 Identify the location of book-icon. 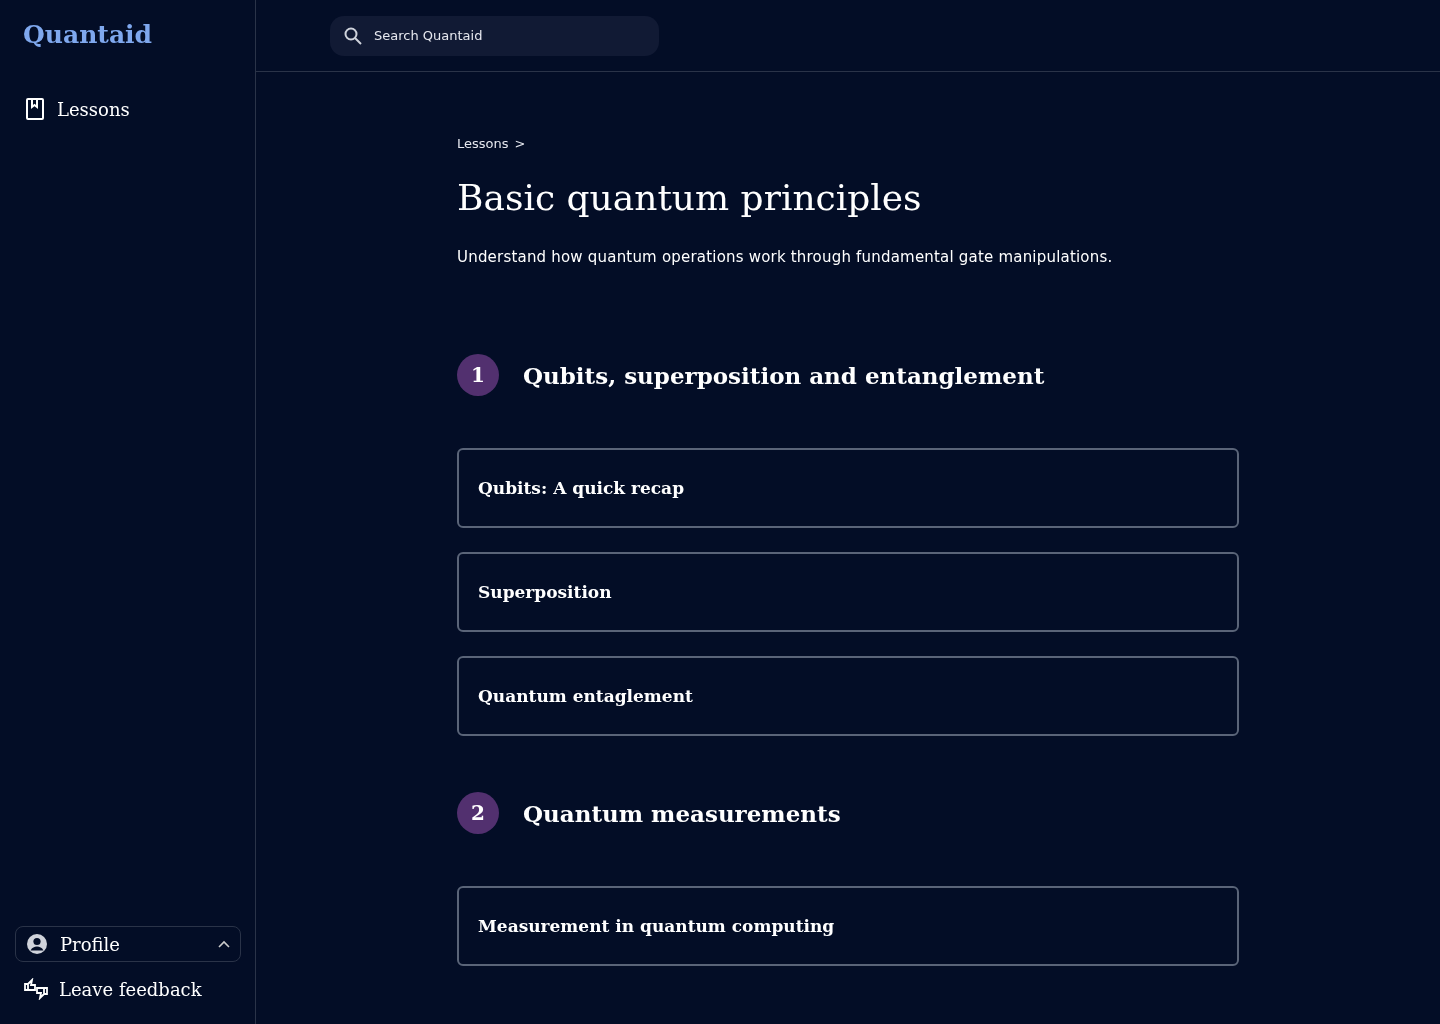
(35, 109).